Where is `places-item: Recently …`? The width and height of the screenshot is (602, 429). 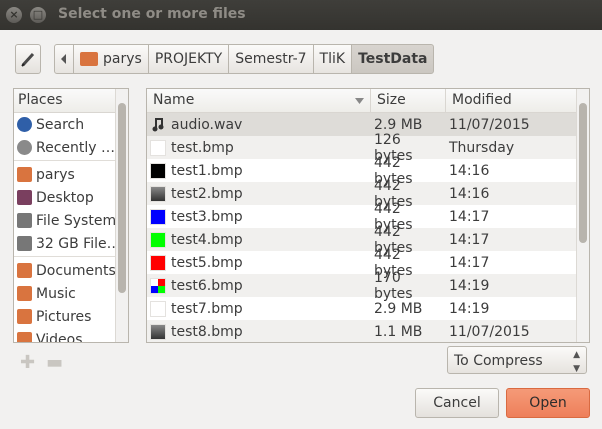
places-item: Recently … is located at coordinates (71, 147).